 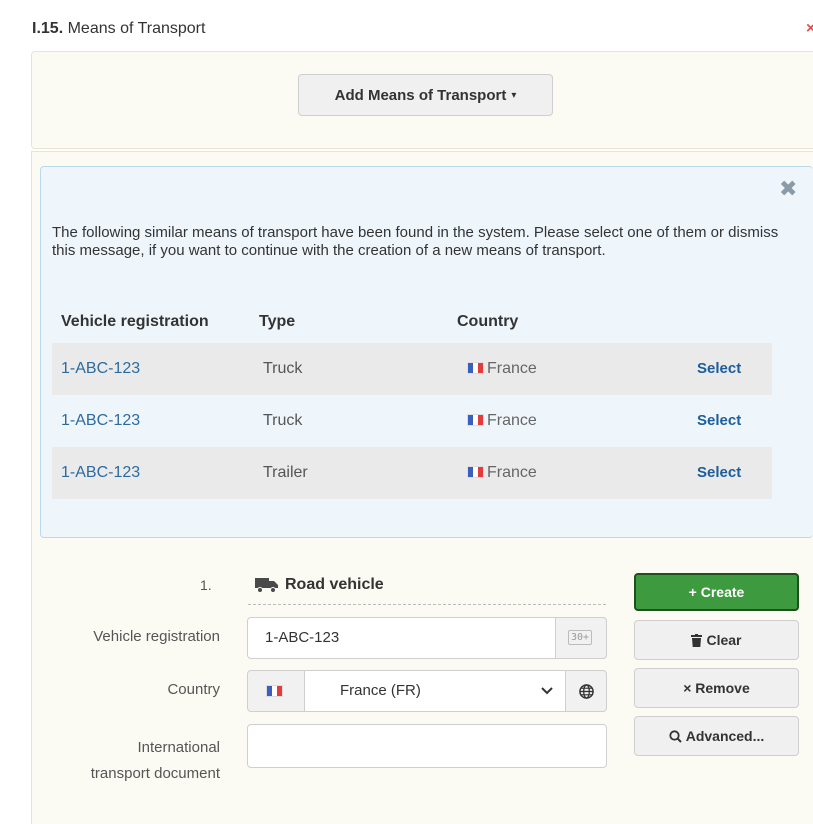 What do you see at coordinates (178, 747) in the screenshot?
I see `transport-document-label-line1: International` at bounding box center [178, 747].